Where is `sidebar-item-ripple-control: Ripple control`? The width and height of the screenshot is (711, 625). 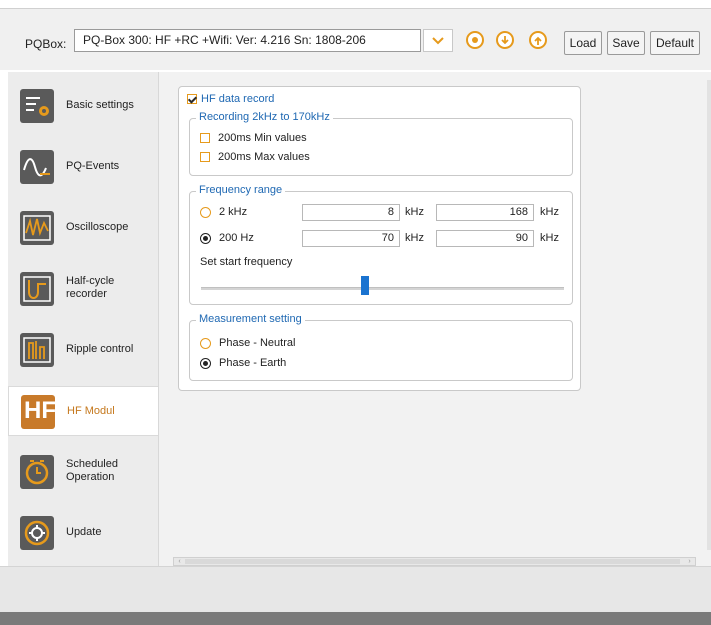 sidebar-item-ripple-control: Ripple control is located at coordinates (83, 350).